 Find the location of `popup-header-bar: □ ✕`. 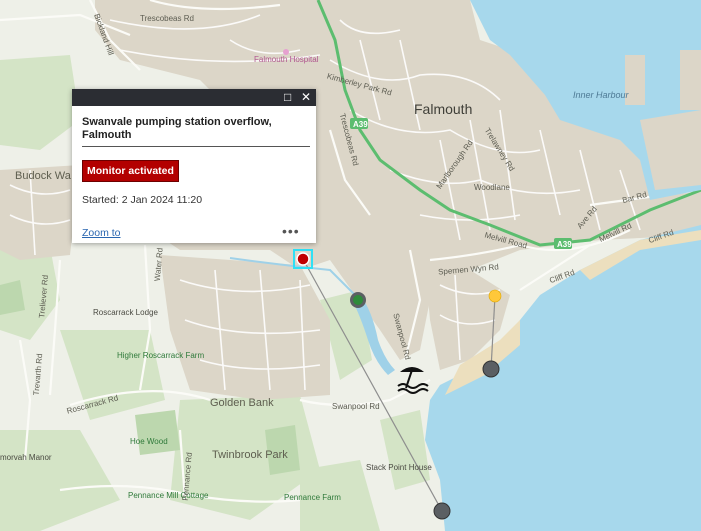

popup-header-bar: □ ✕ is located at coordinates (194, 97).